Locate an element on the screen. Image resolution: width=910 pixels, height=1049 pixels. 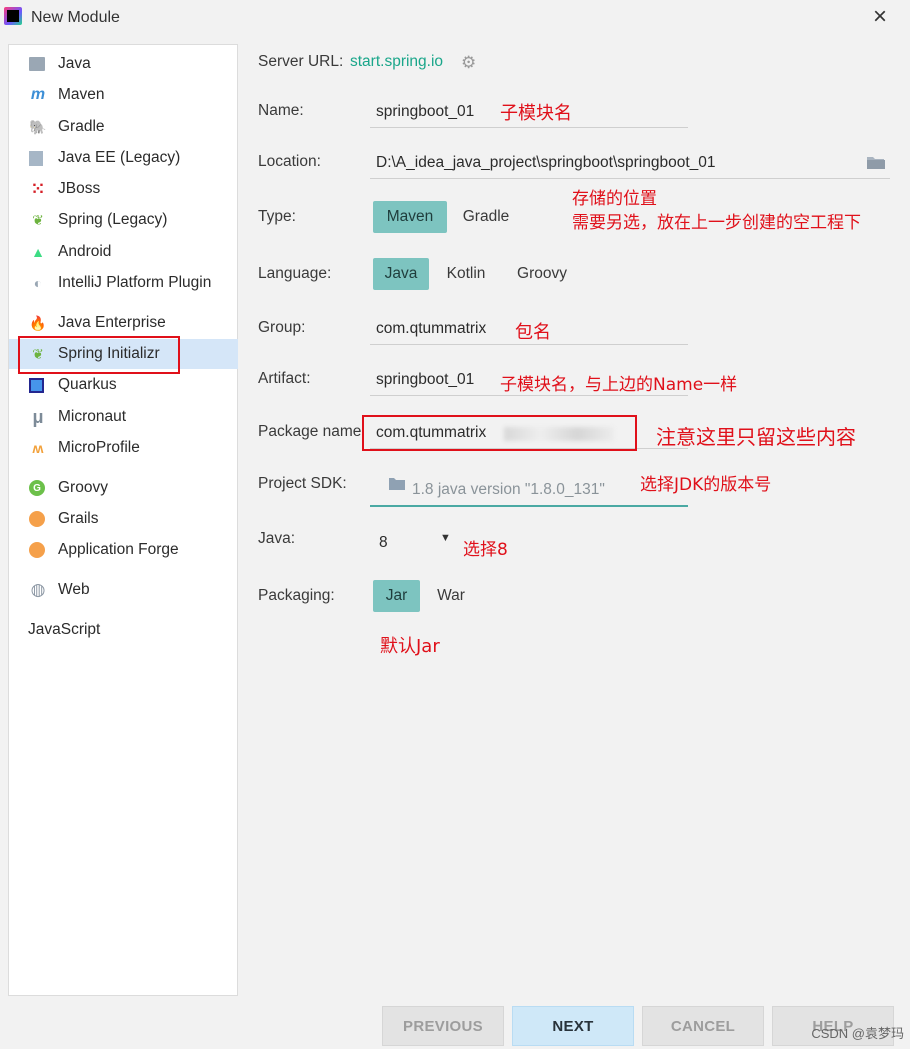
name-label: Name: is located at coordinates (281, 110).